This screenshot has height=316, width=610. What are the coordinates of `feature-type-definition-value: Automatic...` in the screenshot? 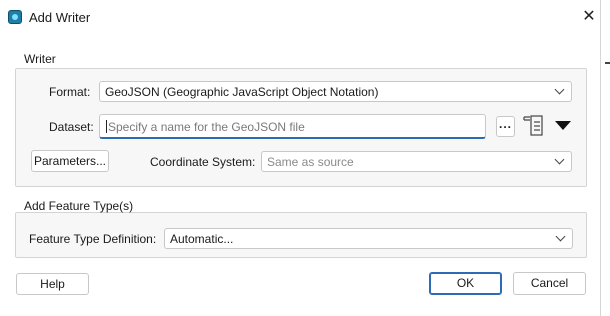 It's located at (202, 239).